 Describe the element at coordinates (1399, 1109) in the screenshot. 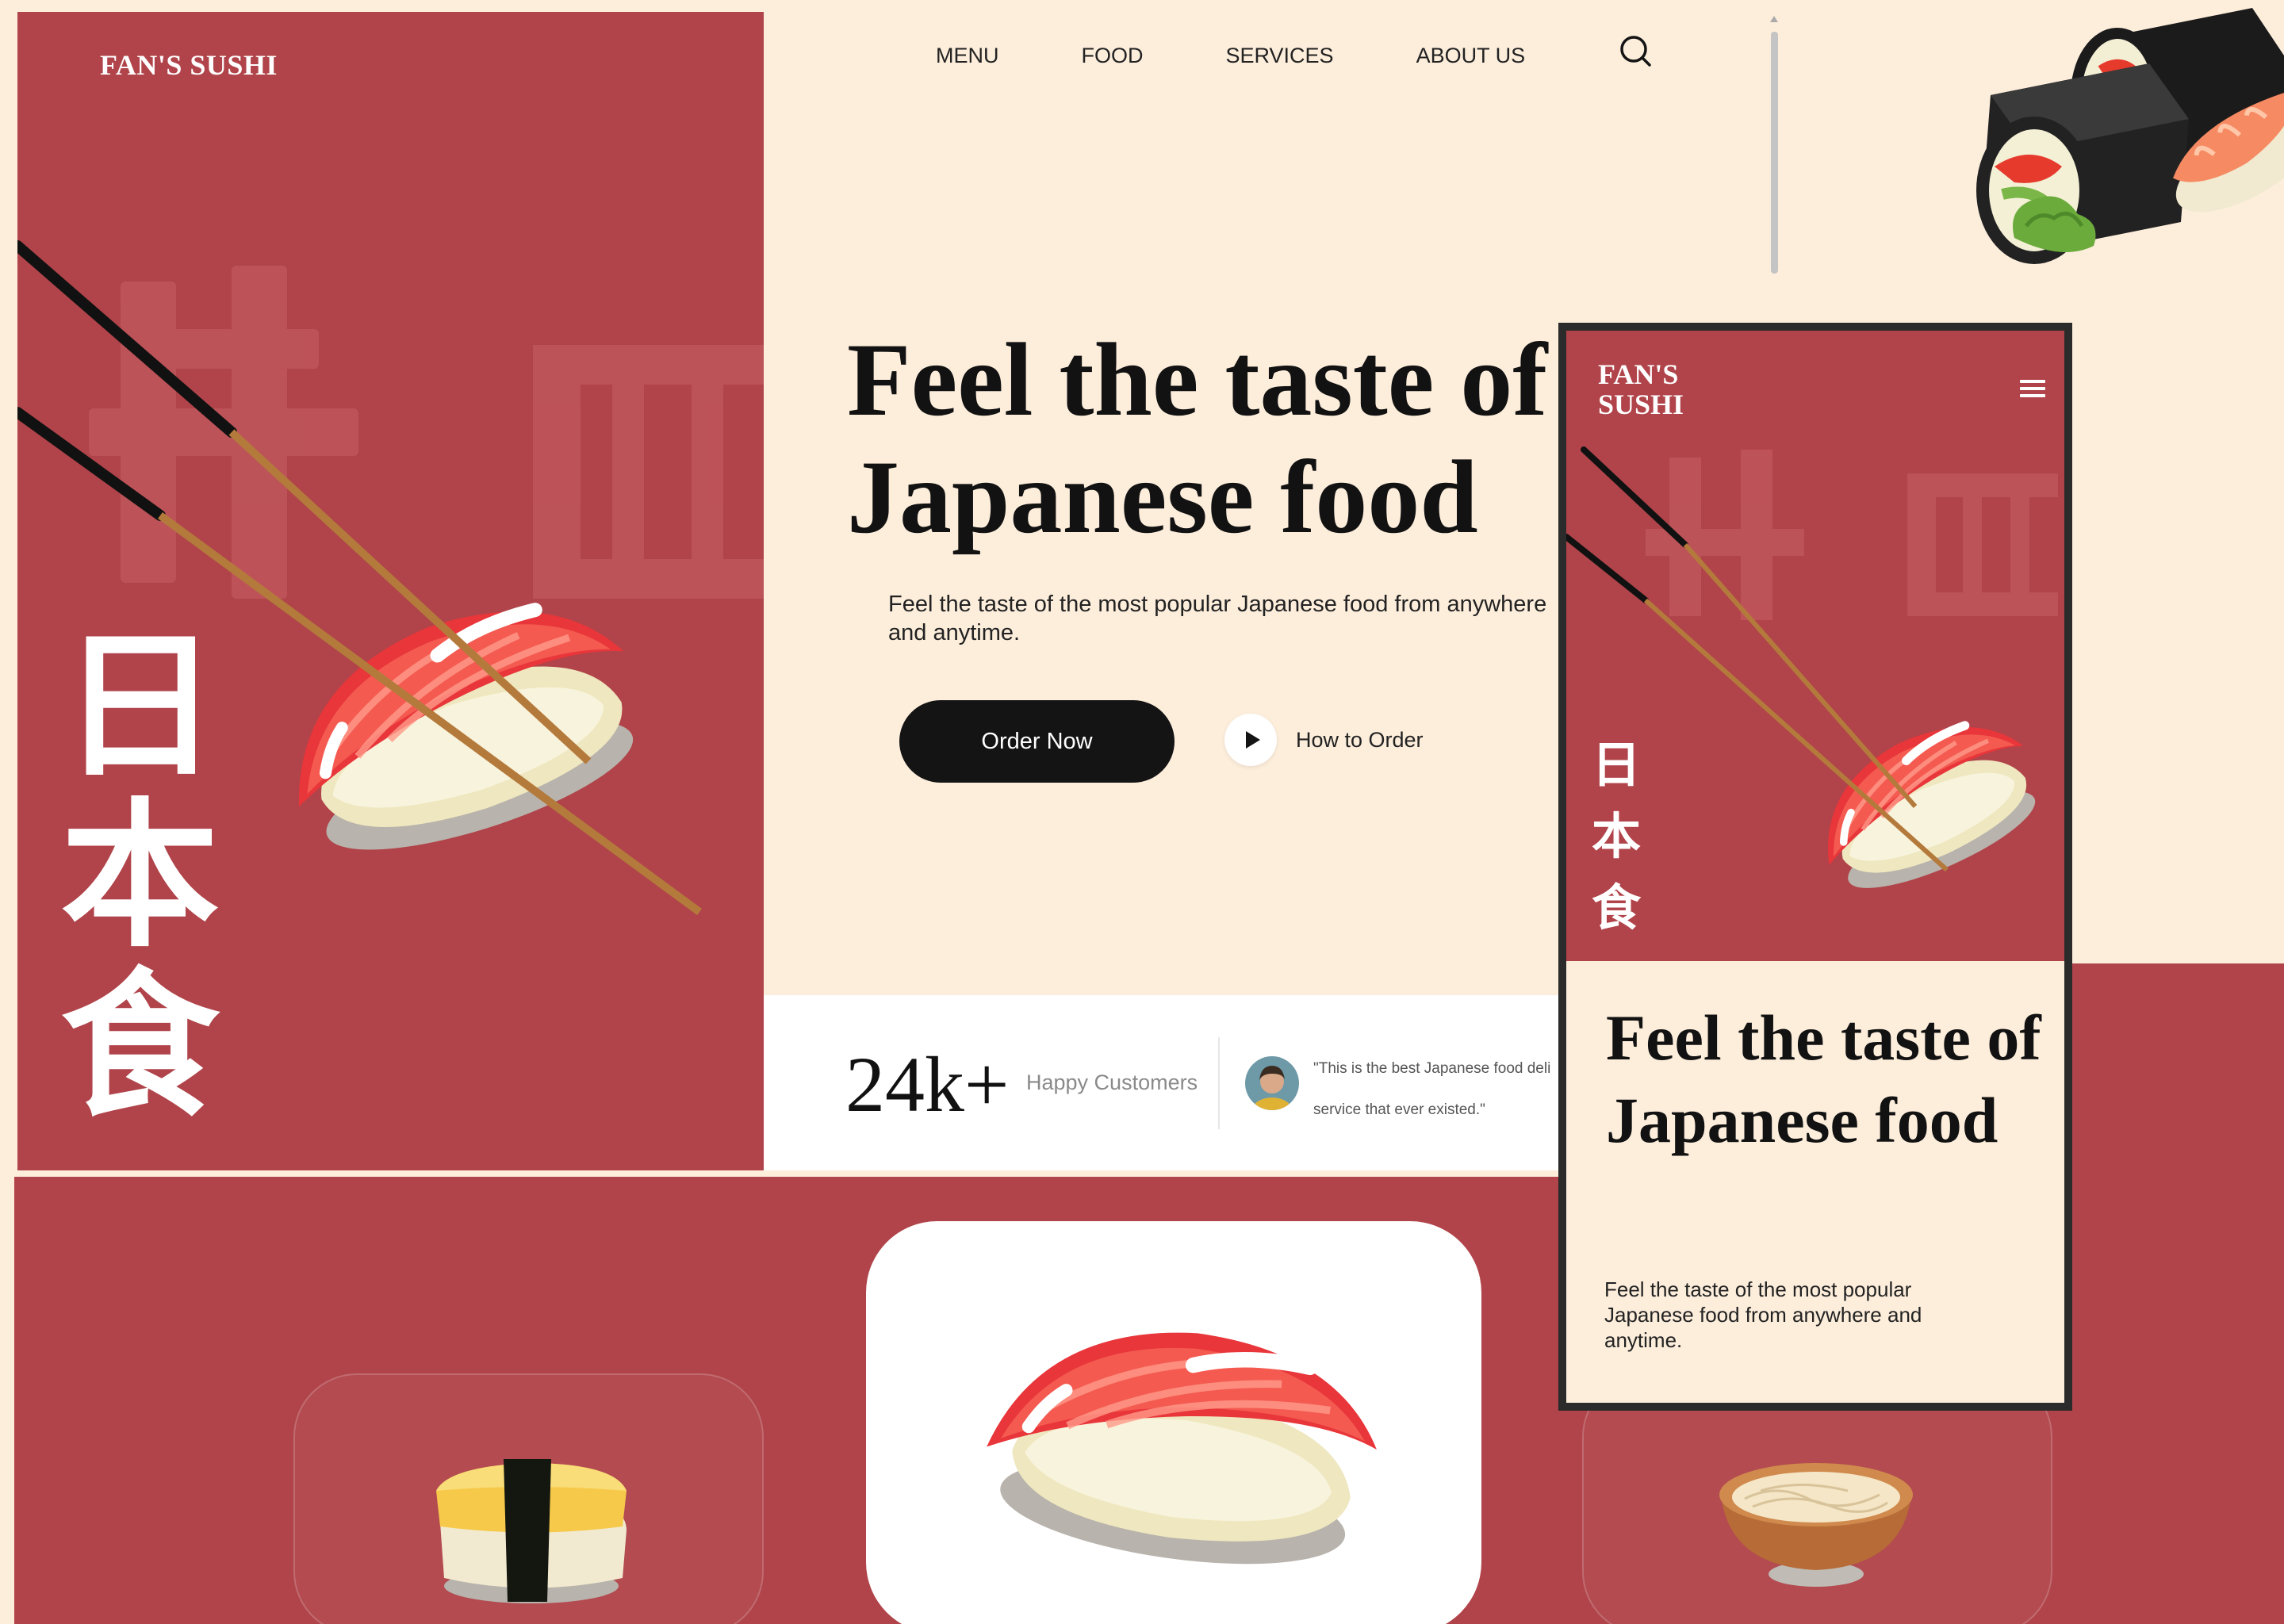

I see `testimonial-line: service that ever existed."` at that location.